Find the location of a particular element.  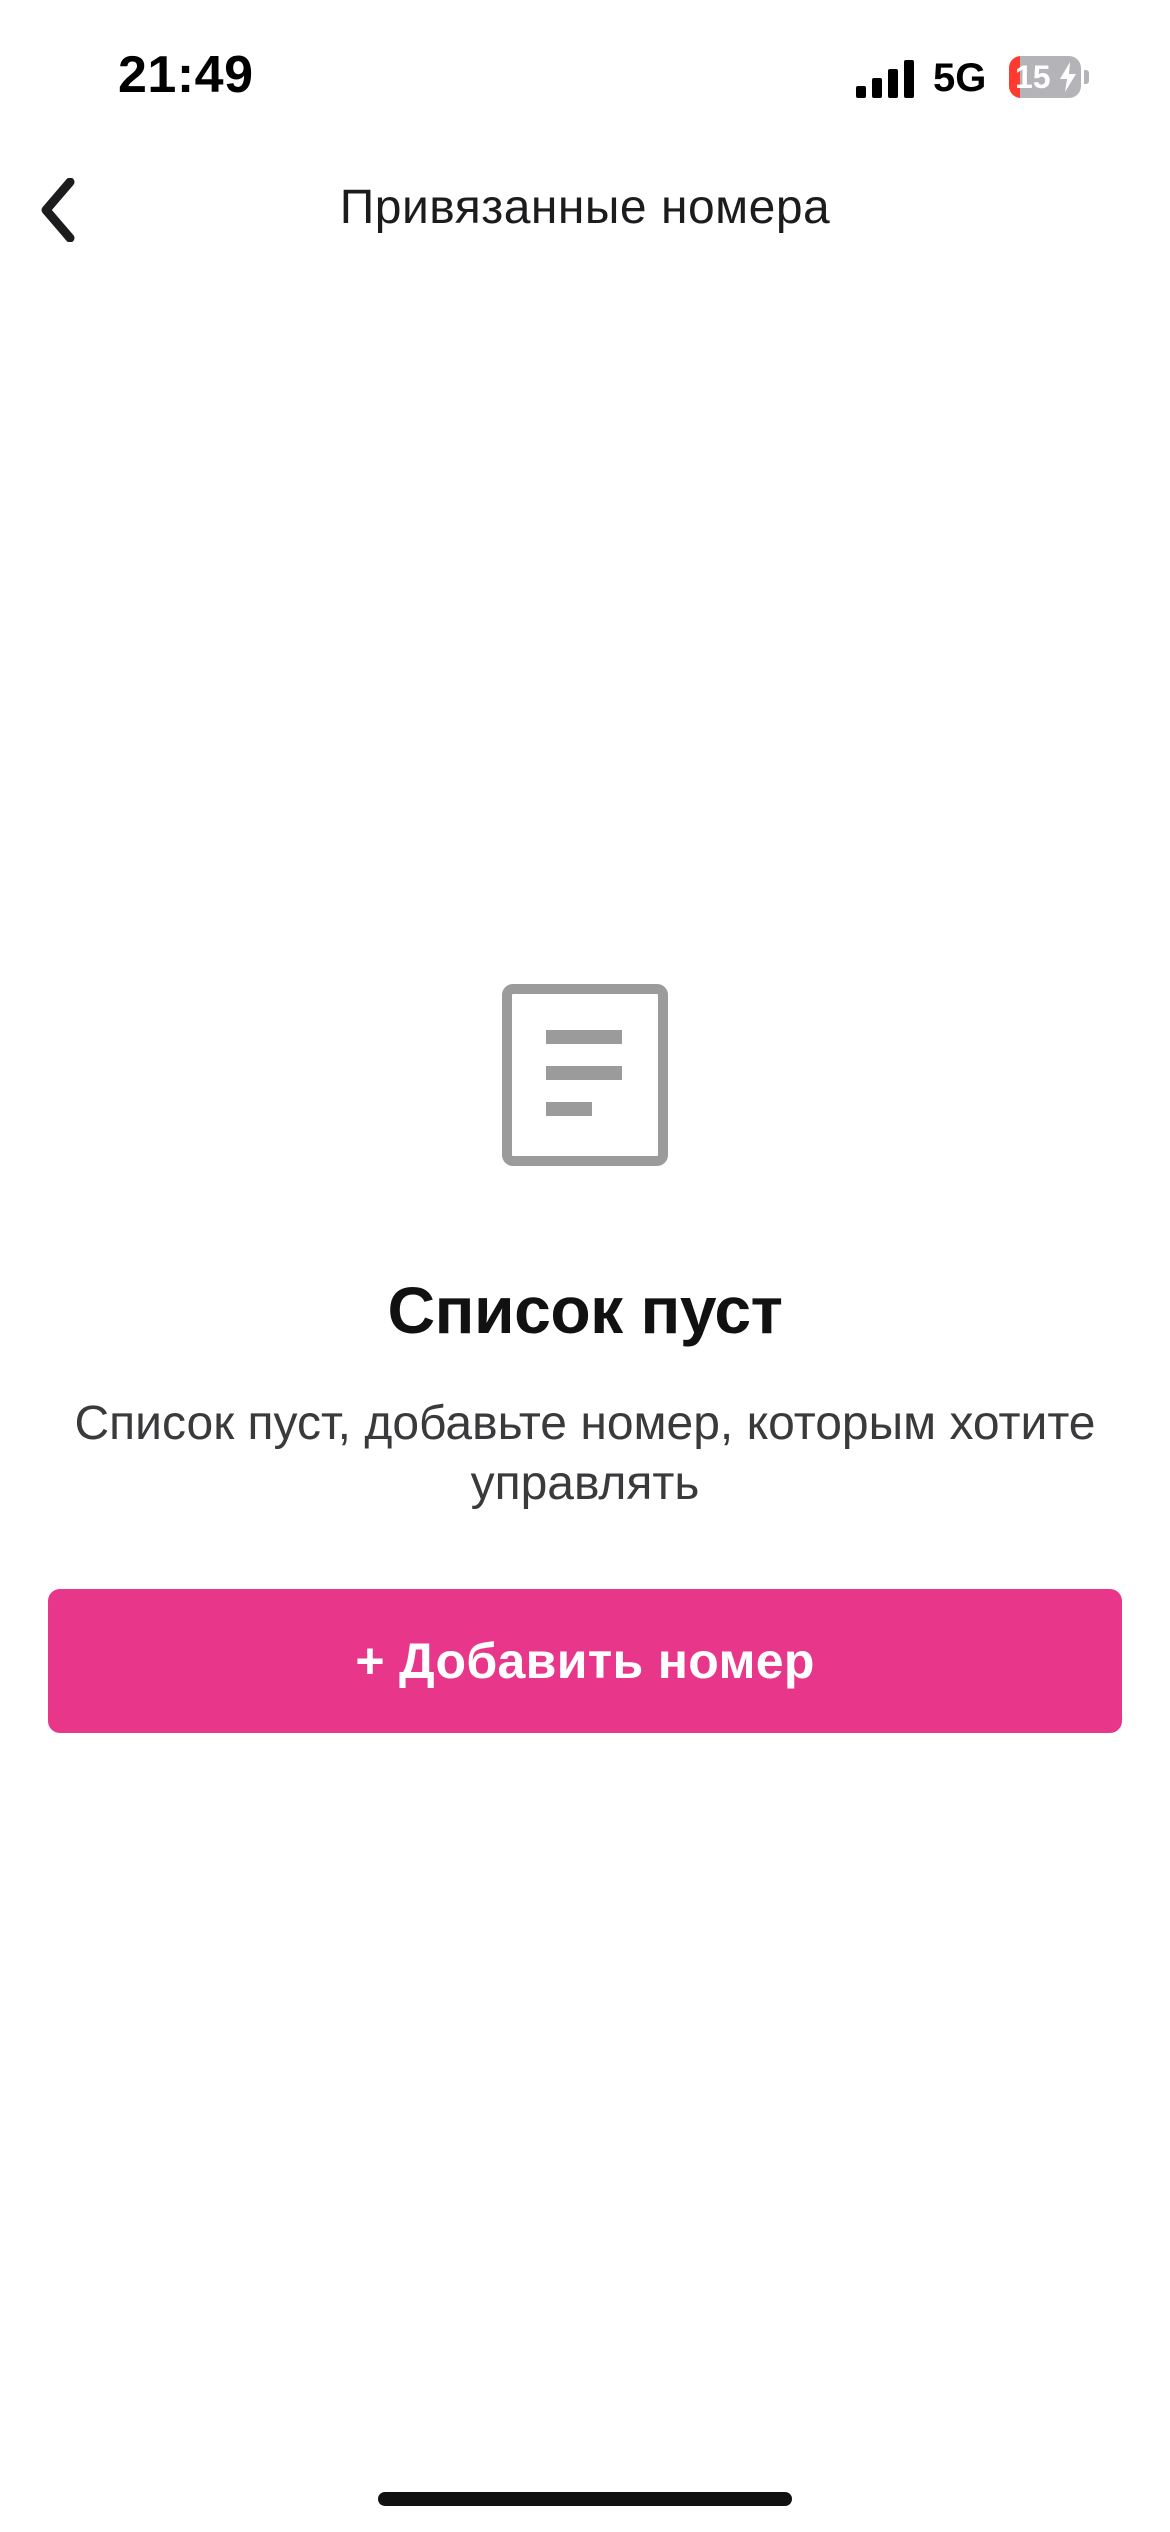

charging-bolt-icon is located at coordinates (1068, 77).